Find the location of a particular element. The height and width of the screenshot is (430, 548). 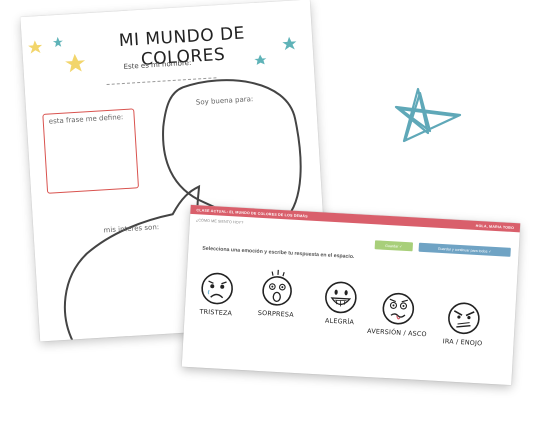

save-button: Guardar ✓ is located at coordinates (394, 246).